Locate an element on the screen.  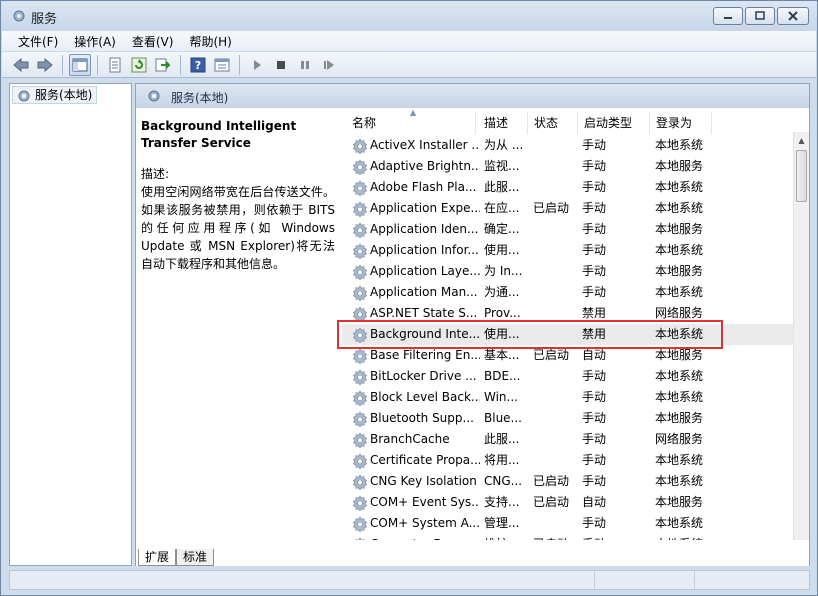
tab-extended: 扩展 is located at coordinates (157, 557).